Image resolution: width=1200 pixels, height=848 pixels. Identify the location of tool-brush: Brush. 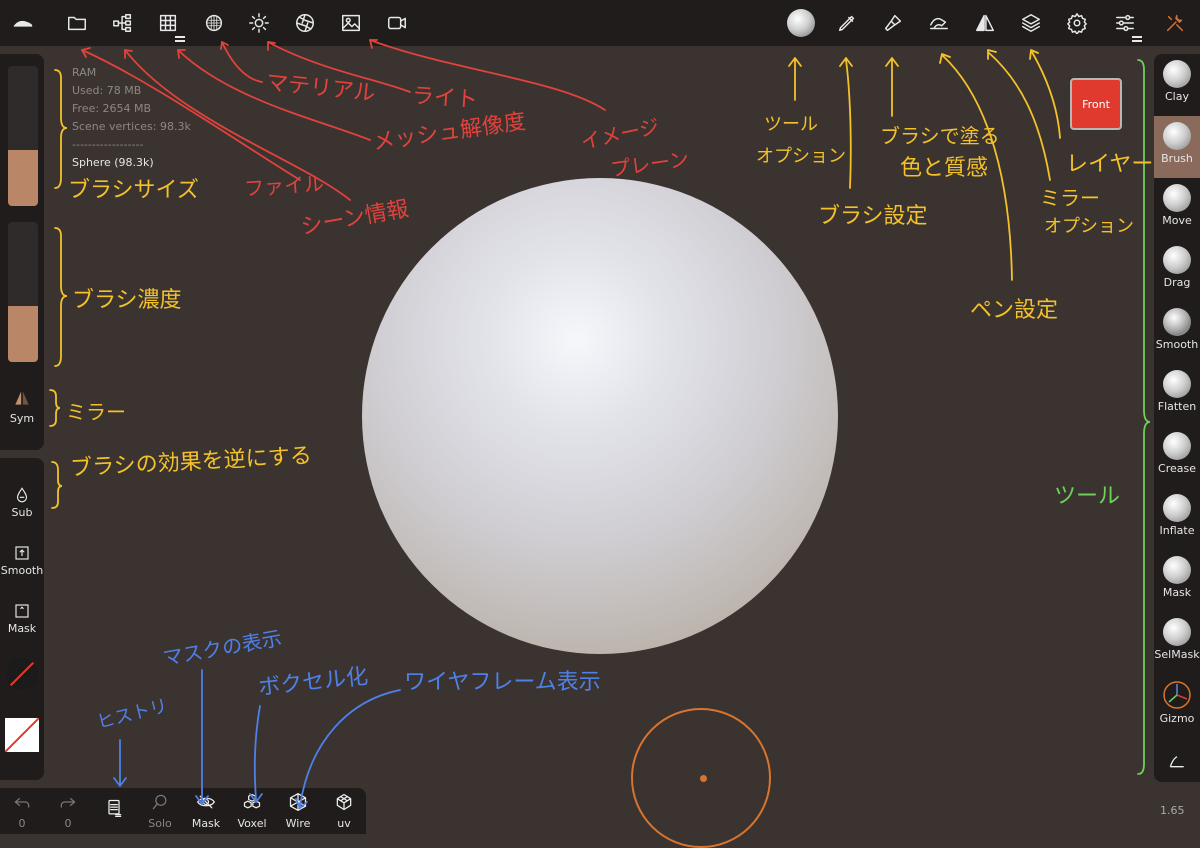
(1177, 147).